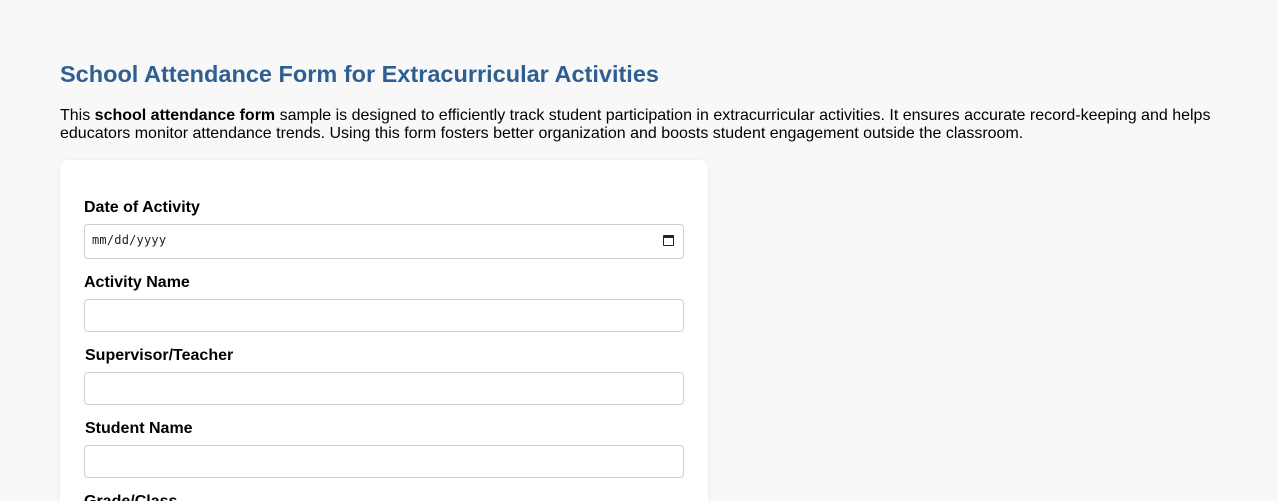 The height and width of the screenshot is (501, 1278). What do you see at coordinates (185, 115) in the screenshot?
I see `intro-bold: school attendance form` at bounding box center [185, 115].